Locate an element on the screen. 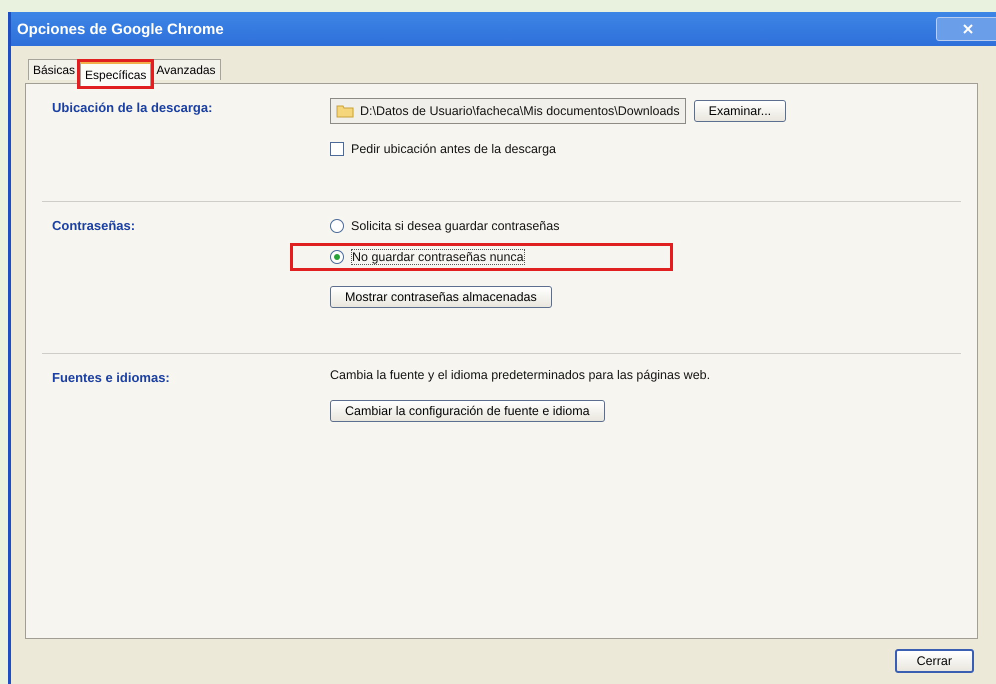 The height and width of the screenshot is (684, 996). radio-label: No guardar contraseñas nunca is located at coordinates (438, 257).